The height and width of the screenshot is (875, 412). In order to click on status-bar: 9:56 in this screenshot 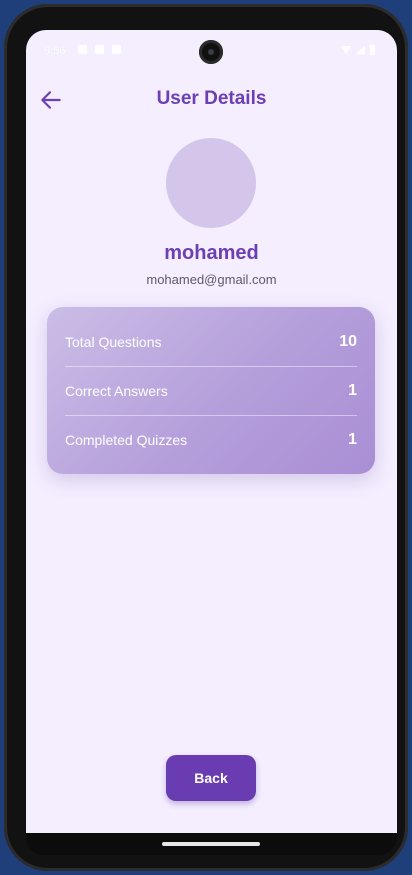, I will do `click(211, 51)`.